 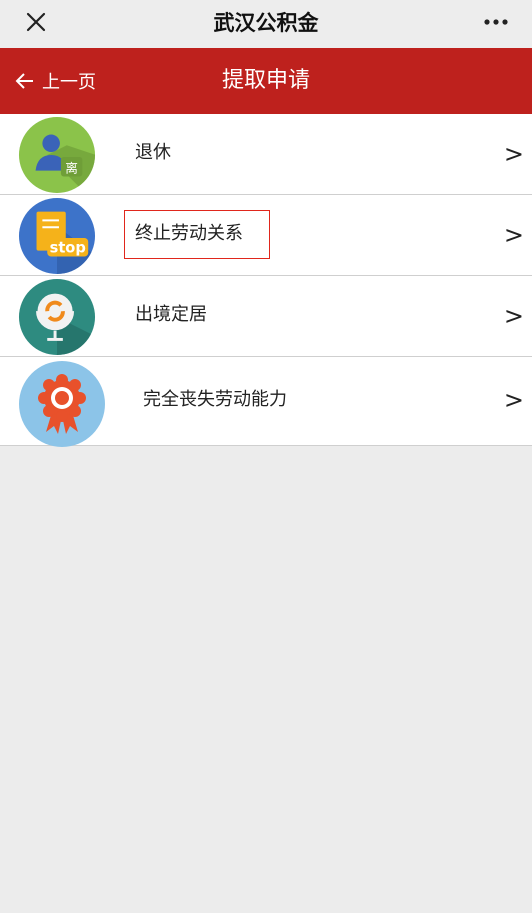 I want to click on list-item-label: 出境定居, so click(x=171, y=314).